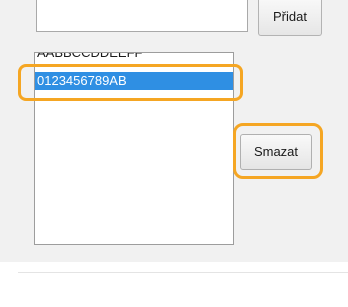 This screenshot has width=348, height=307. What do you see at coordinates (142, 16) in the screenshot?
I see `entry-text-field` at bounding box center [142, 16].